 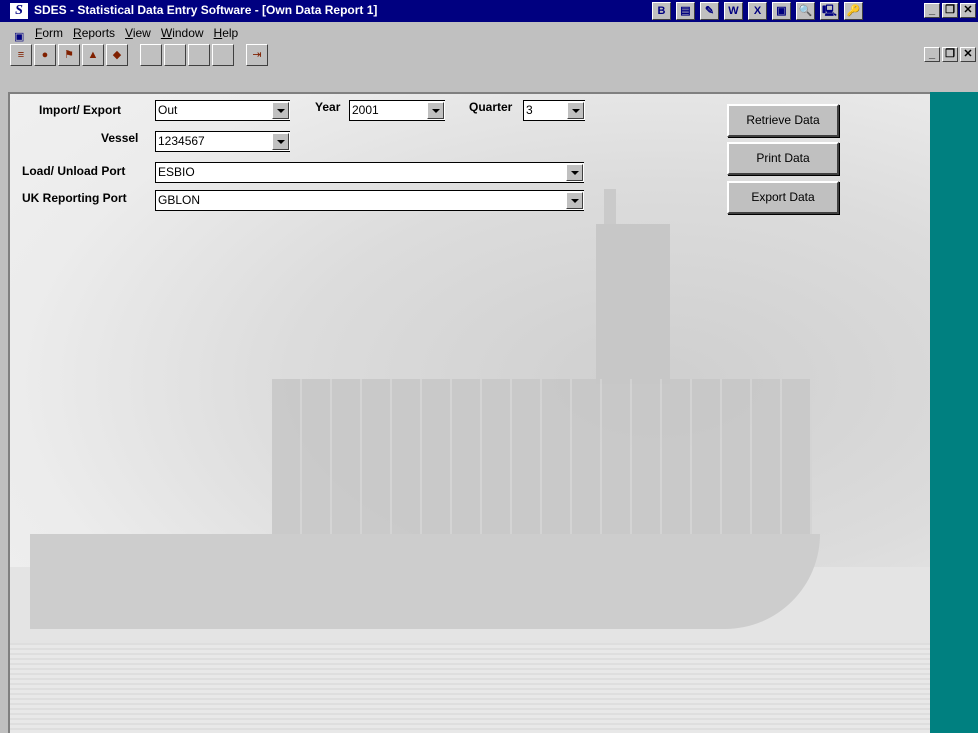 What do you see at coordinates (783, 197) in the screenshot?
I see `export-data-button: Export Data` at bounding box center [783, 197].